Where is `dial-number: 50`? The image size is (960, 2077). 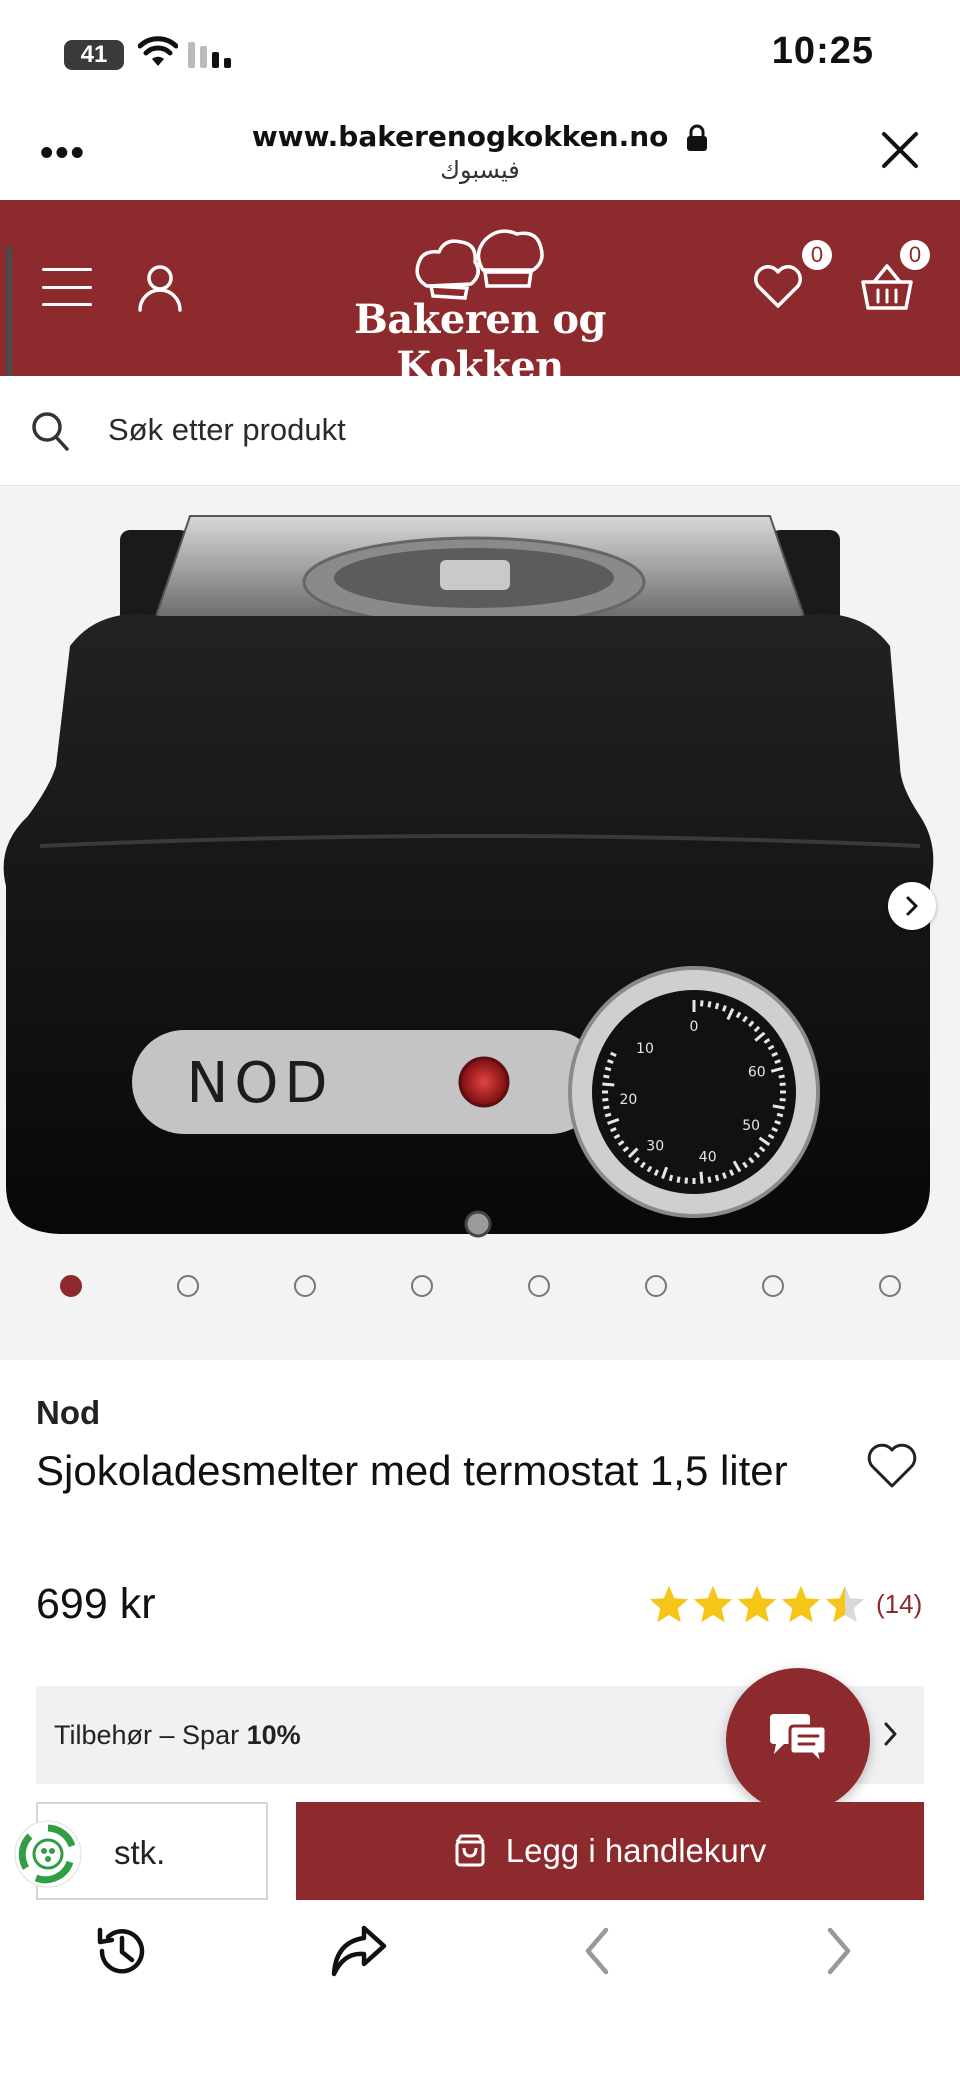
dial-number: 50 is located at coordinates (751, 1126).